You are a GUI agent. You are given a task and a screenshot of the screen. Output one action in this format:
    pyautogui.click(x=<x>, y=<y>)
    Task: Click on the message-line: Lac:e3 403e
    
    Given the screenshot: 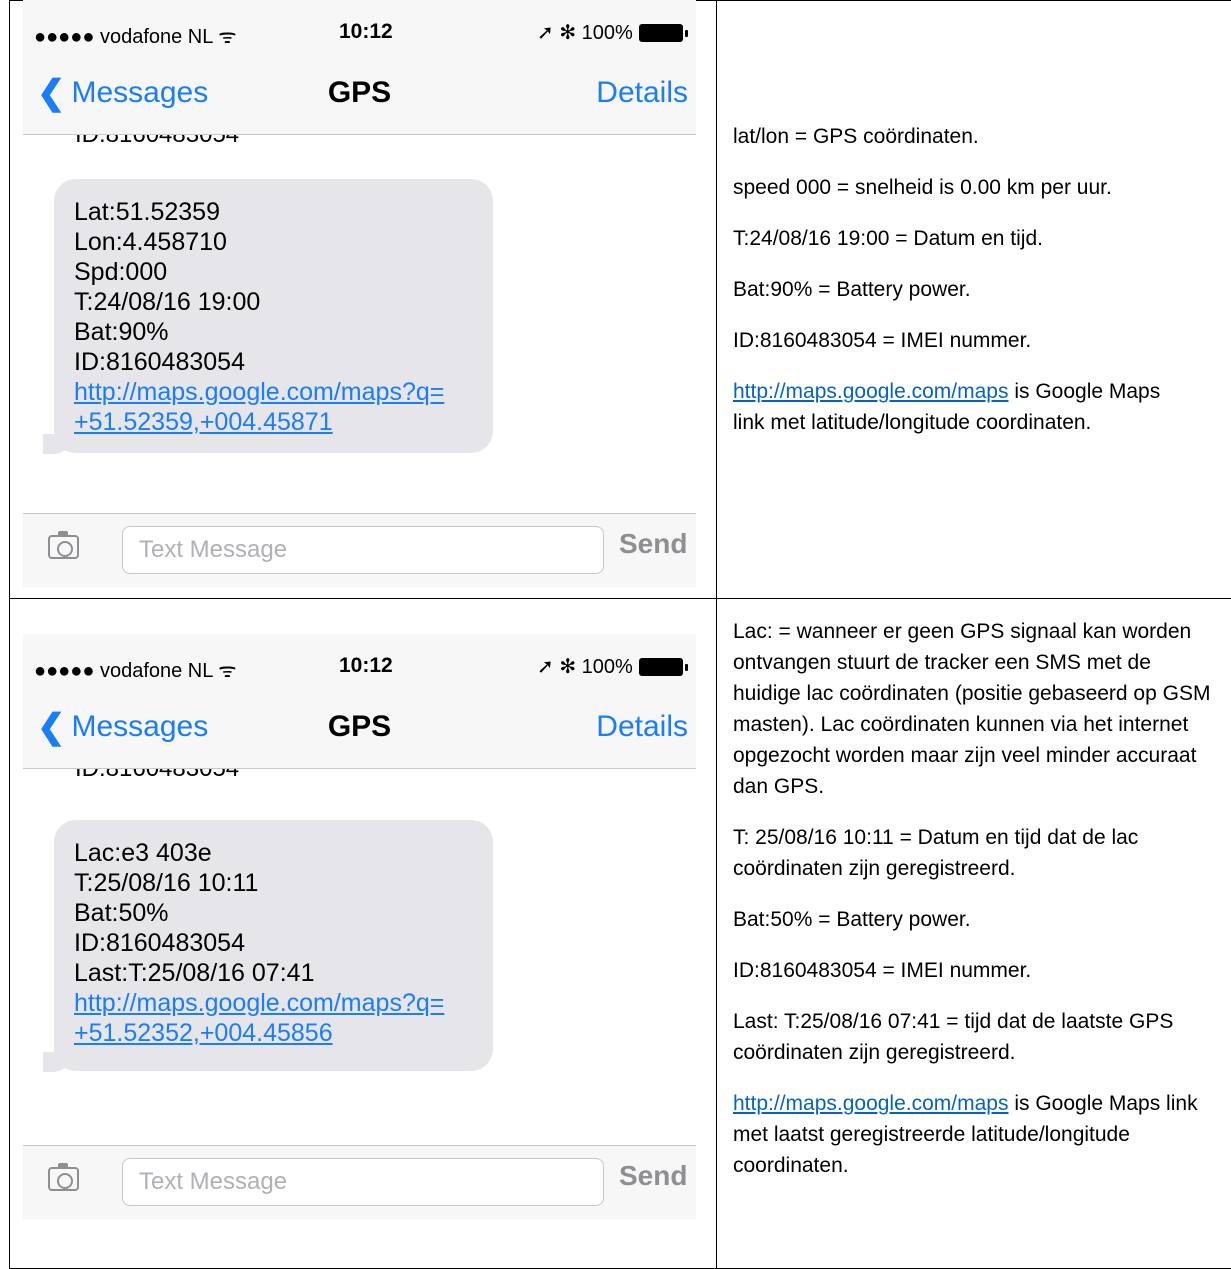 What is the action you would take?
    pyautogui.click(x=143, y=853)
    